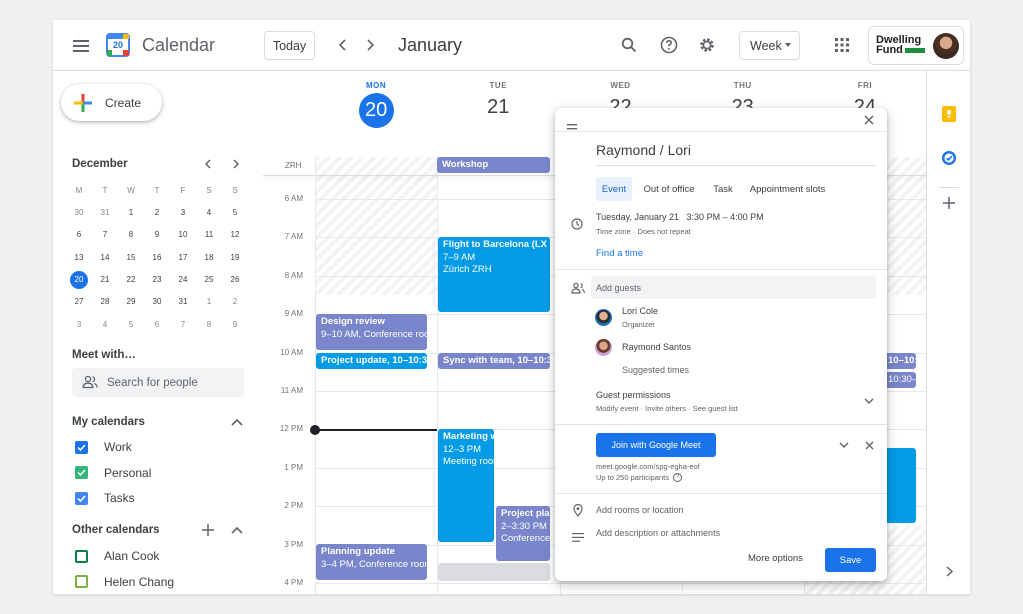 The width and height of the screenshot is (1023, 614). What do you see at coordinates (733, 287) in the screenshot?
I see `add-guests-input: Add guests` at bounding box center [733, 287].